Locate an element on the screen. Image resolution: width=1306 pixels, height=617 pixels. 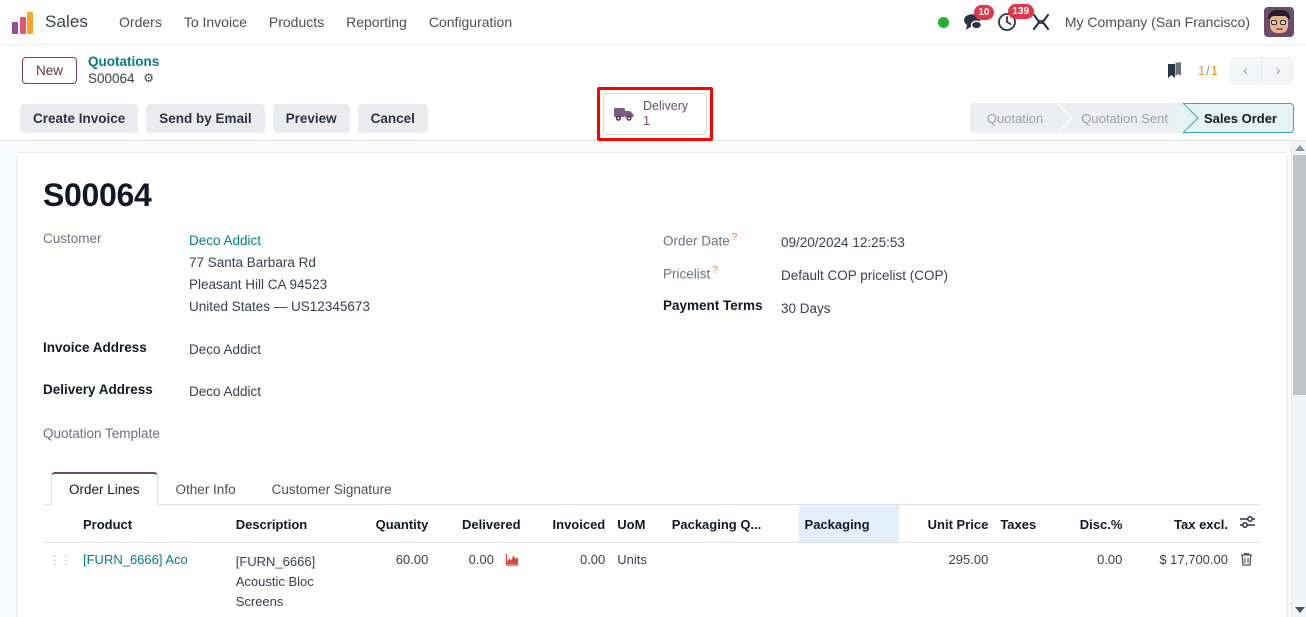
th-description: Description is located at coordinates (289, 524).